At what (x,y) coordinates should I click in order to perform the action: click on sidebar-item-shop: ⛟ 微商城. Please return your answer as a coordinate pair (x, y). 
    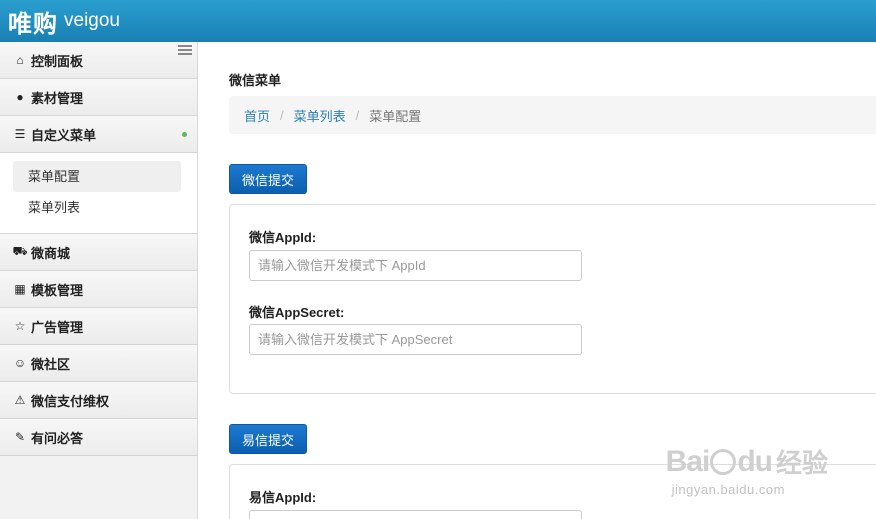
    Looking at the image, I should click on (98, 252).